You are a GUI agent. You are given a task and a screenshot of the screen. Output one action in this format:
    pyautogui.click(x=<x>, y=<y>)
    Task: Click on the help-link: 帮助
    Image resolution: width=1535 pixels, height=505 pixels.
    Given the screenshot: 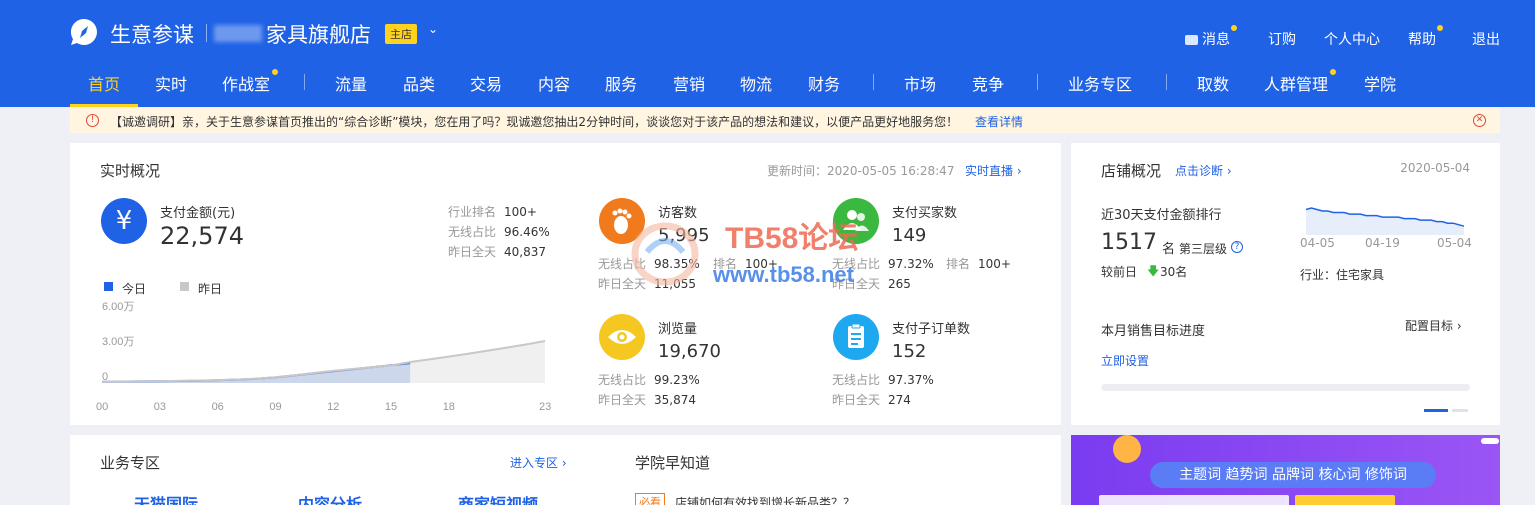 What is the action you would take?
    pyautogui.click(x=1425, y=37)
    